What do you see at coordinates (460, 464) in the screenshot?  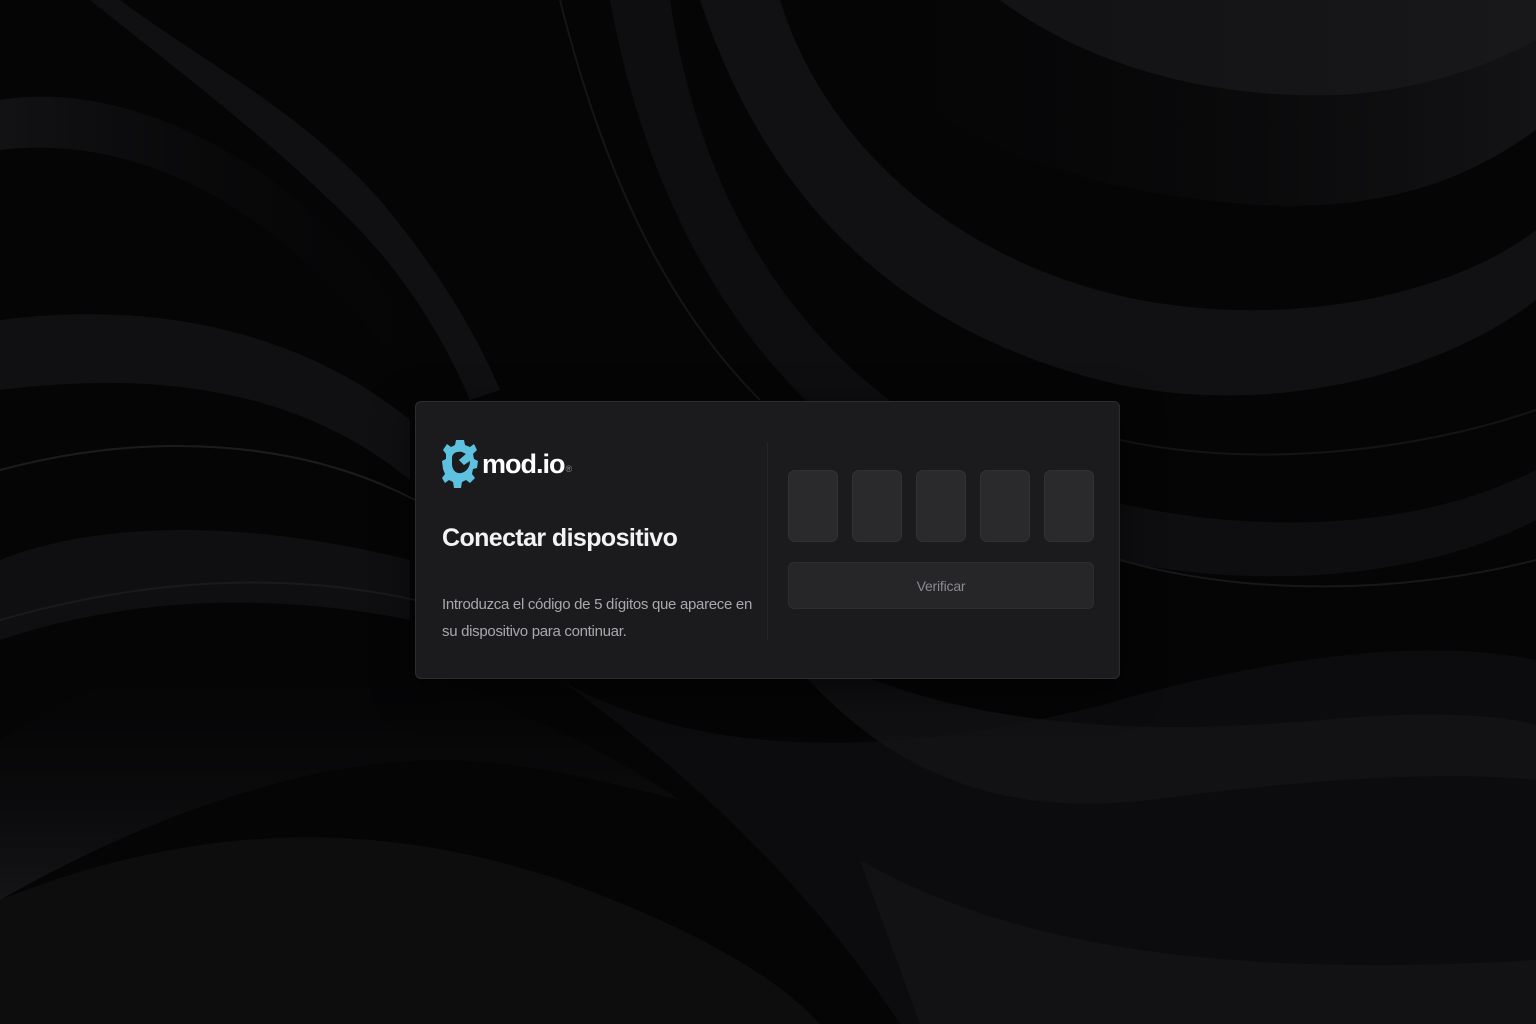 I see `modio-gear-icon` at bounding box center [460, 464].